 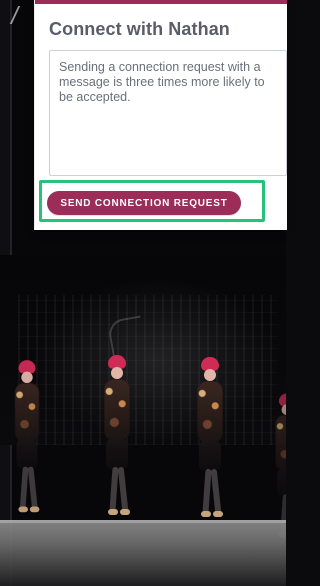 What do you see at coordinates (139, 29) in the screenshot?
I see `modal-title: Connect with Nathan` at bounding box center [139, 29].